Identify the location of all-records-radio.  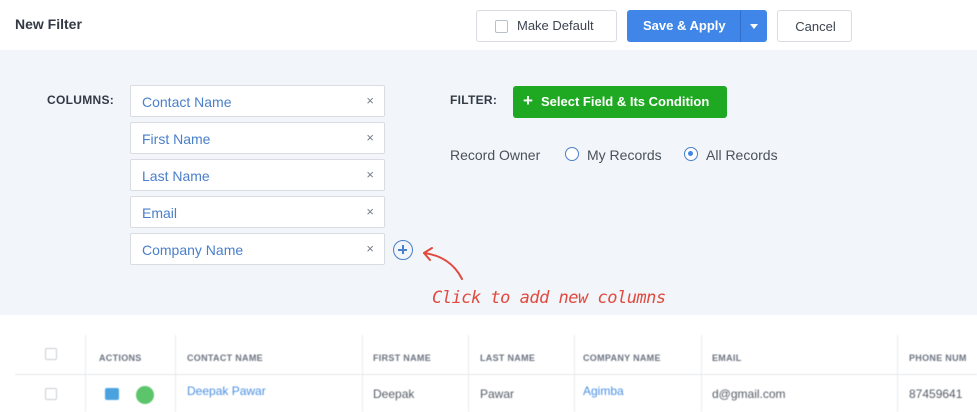
(691, 154).